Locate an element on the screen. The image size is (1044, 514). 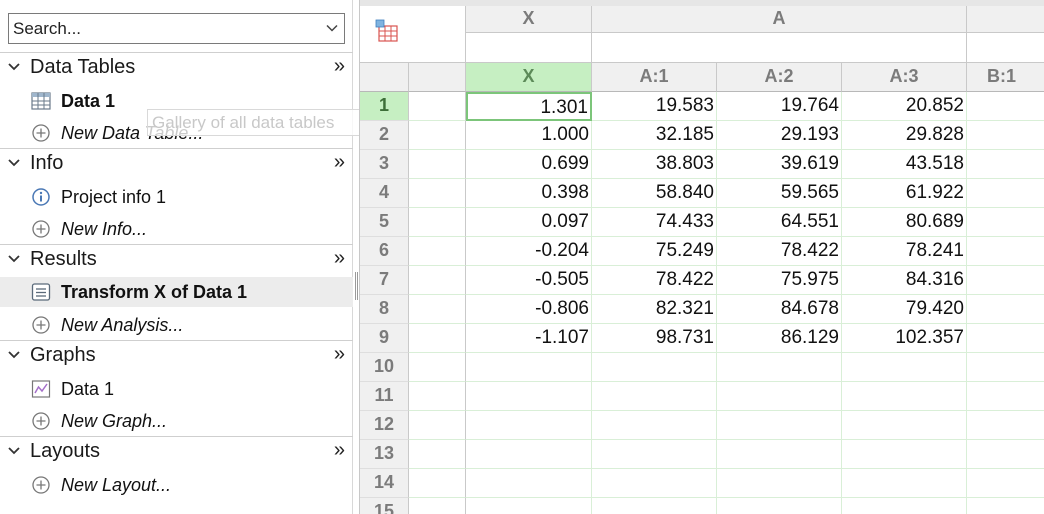
section-results: Results » is located at coordinates (176, 260).